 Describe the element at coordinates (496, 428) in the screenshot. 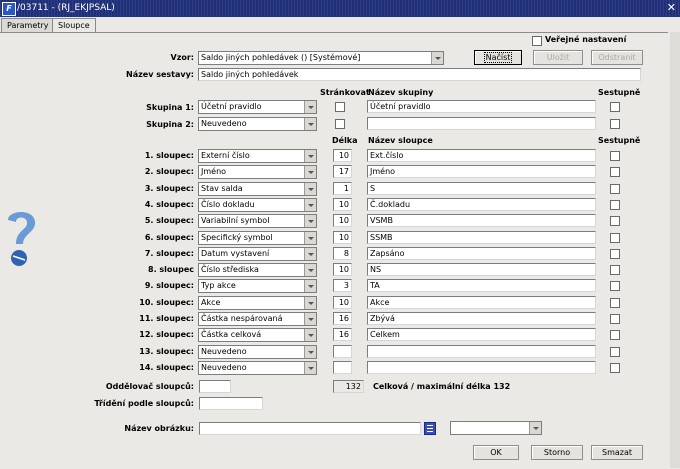

I see `image-select` at that location.